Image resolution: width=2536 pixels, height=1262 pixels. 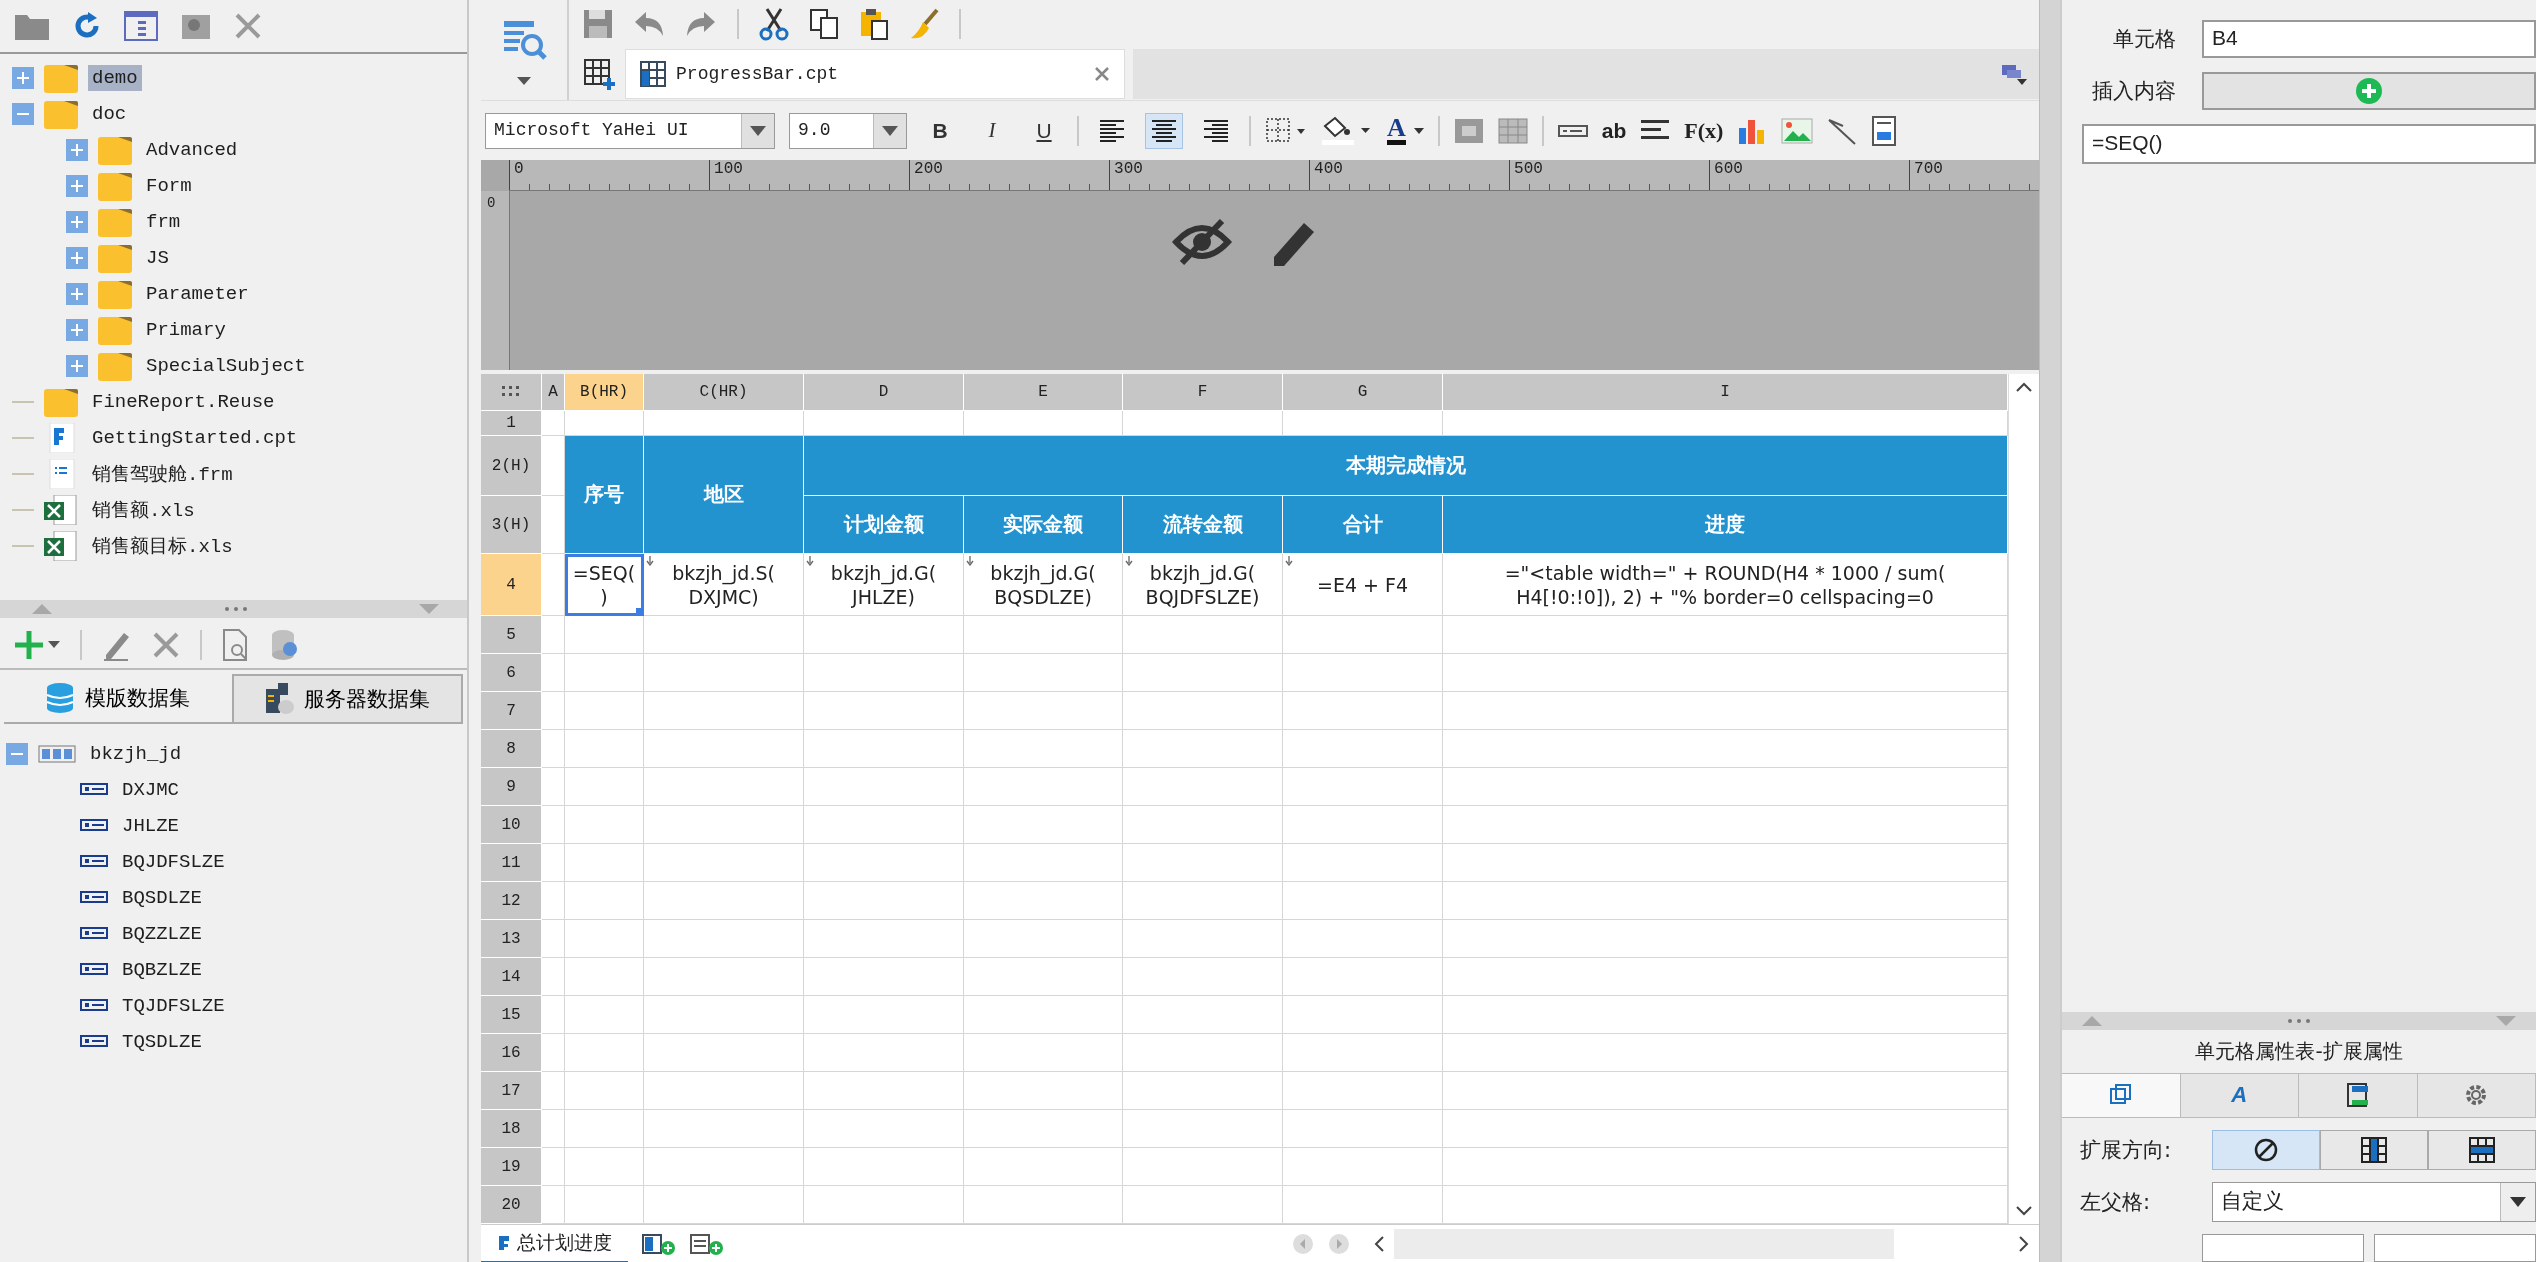 What do you see at coordinates (2024, 387) in the screenshot?
I see `chevron-up-icon` at bounding box center [2024, 387].